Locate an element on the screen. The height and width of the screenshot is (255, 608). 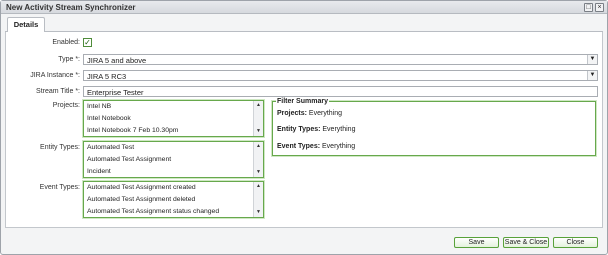
entity-types-label: Entity Types: is located at coordinates (60, 147).